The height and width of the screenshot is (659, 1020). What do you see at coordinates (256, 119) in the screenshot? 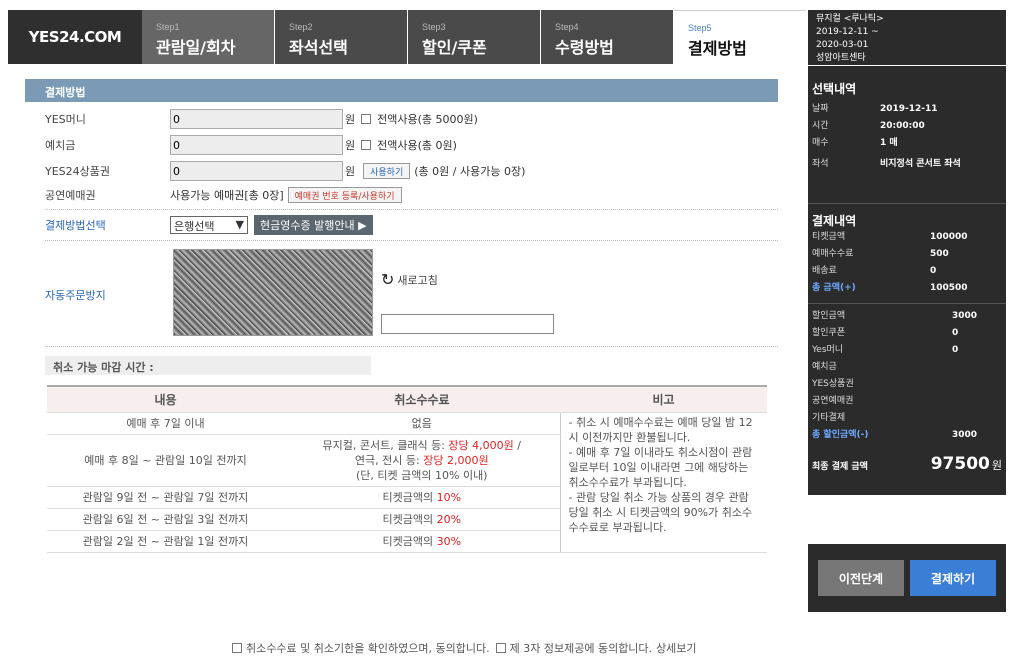
I see `yesmoney-input` at bounding box center [256, 119].